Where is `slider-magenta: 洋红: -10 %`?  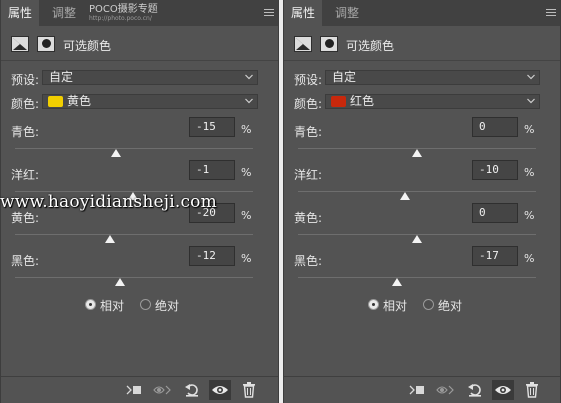
slider-magenta: 洋红: -10 % is located at coordinates (422, 184).